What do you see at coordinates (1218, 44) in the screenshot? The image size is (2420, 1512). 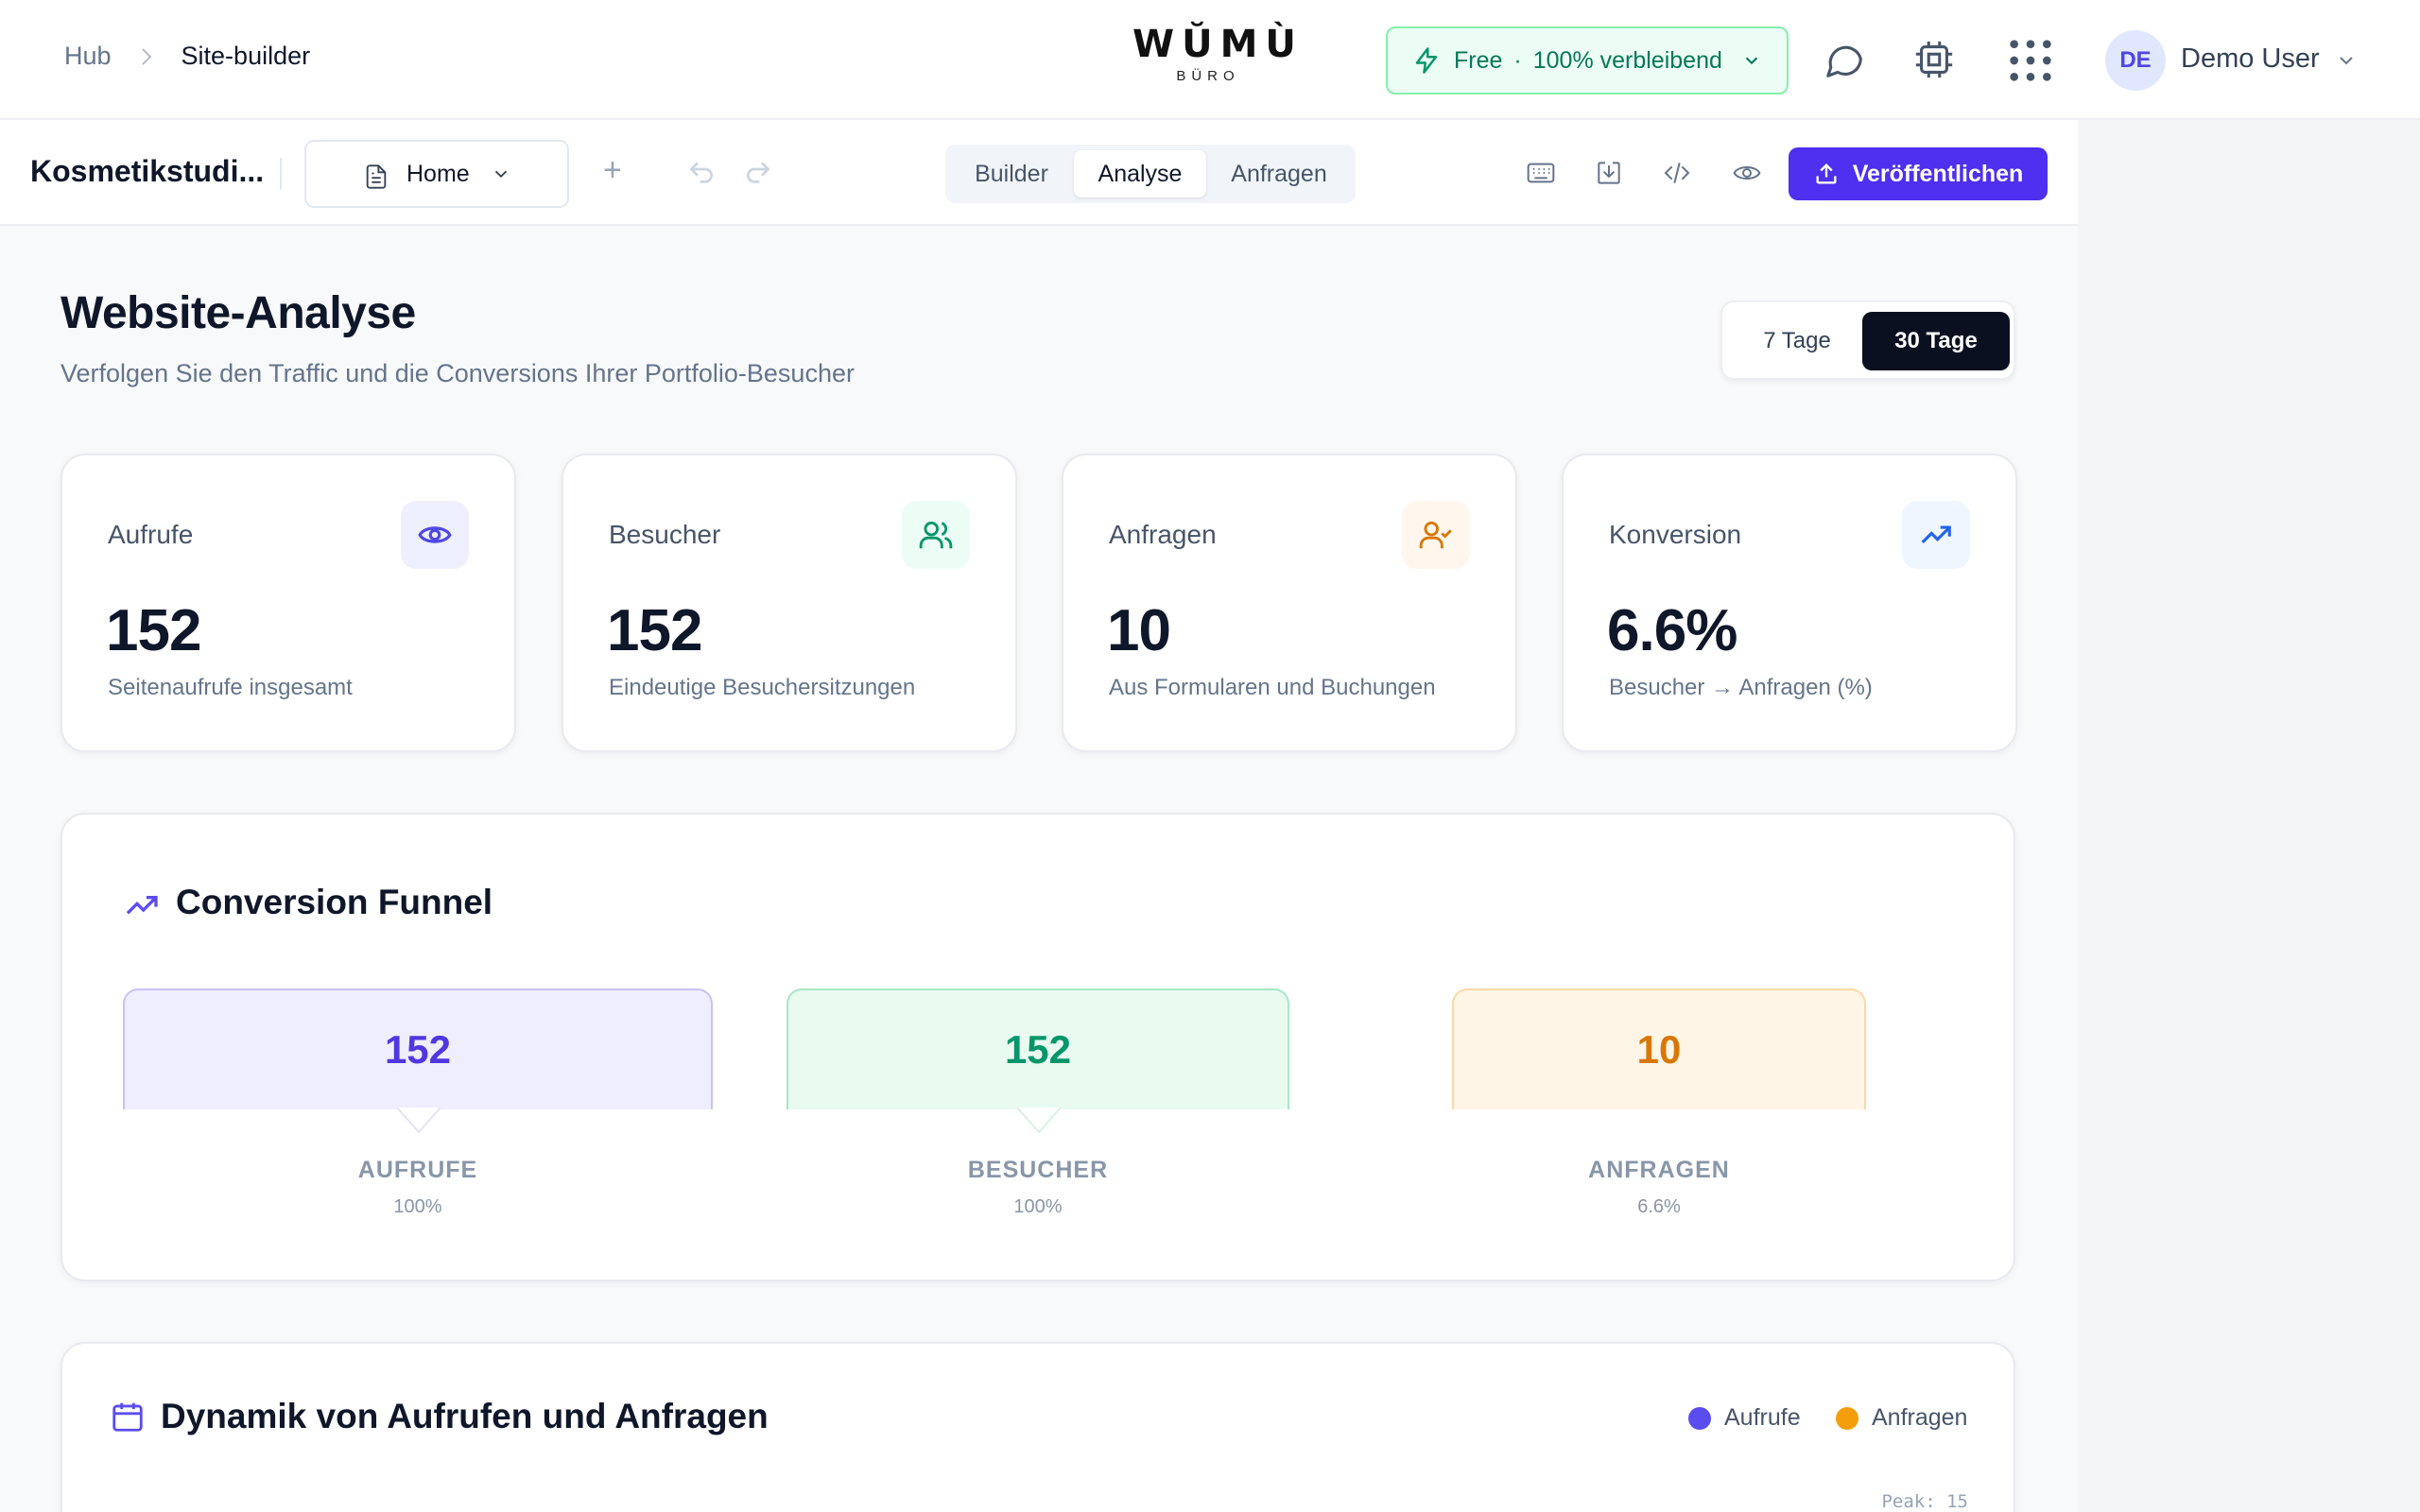 I see `logo-wordmark: WŬMÙ` at bounding box center [1218, 44].